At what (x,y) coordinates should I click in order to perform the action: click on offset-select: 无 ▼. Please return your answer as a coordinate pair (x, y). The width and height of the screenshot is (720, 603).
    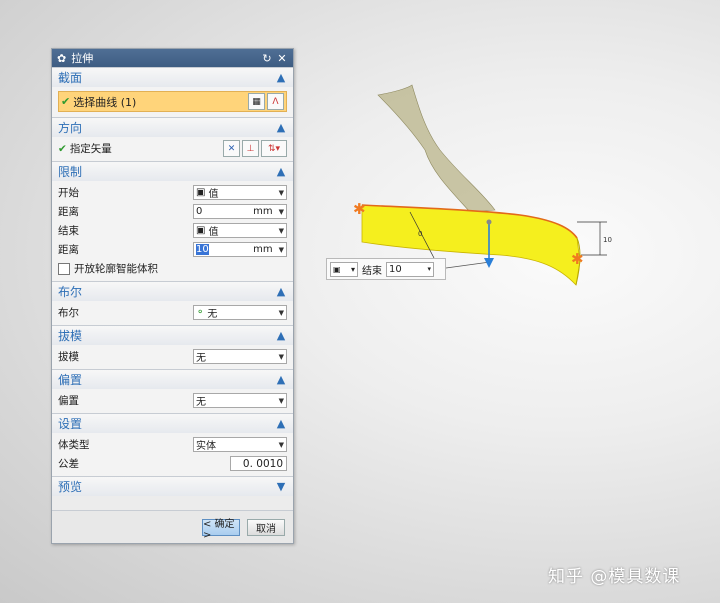
    Looking at the image, I should click on (240, 400).